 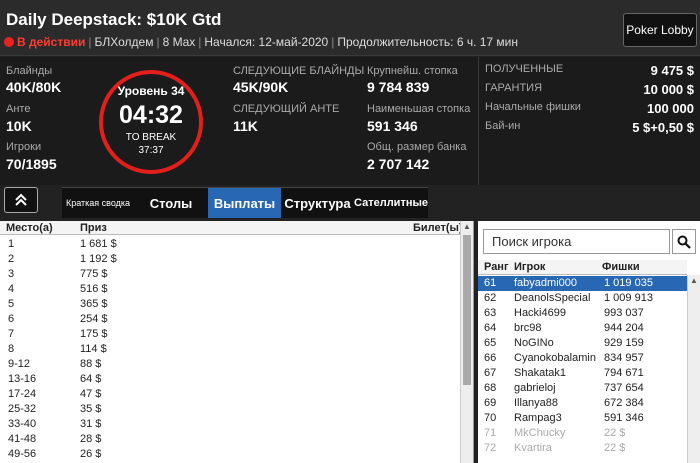 What do you see at coordinates (230, 319) in the screenshot?
I see `table-row: 6 254 $` at bounding box center [230, 319].